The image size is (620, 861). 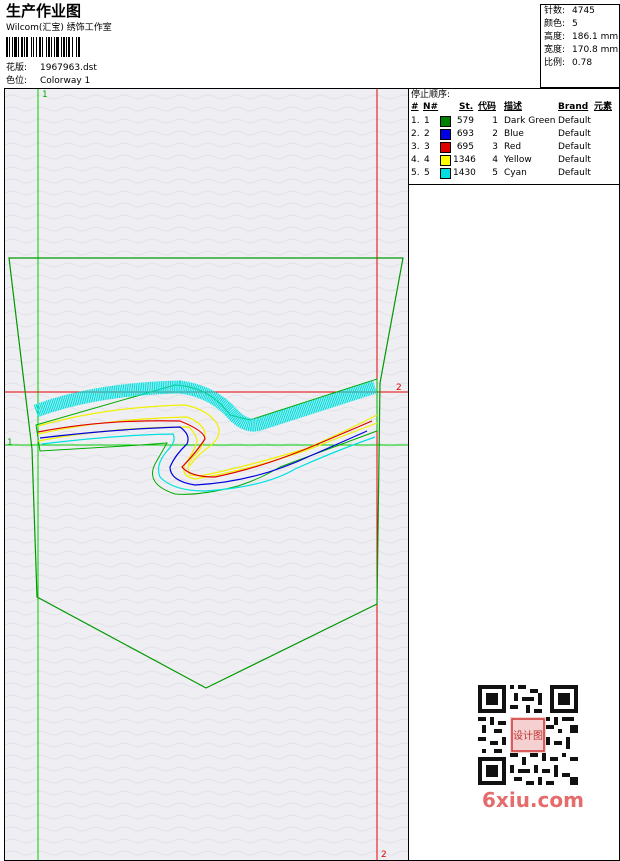 I want to click on row-code: 3, so click(x=495, y=147).